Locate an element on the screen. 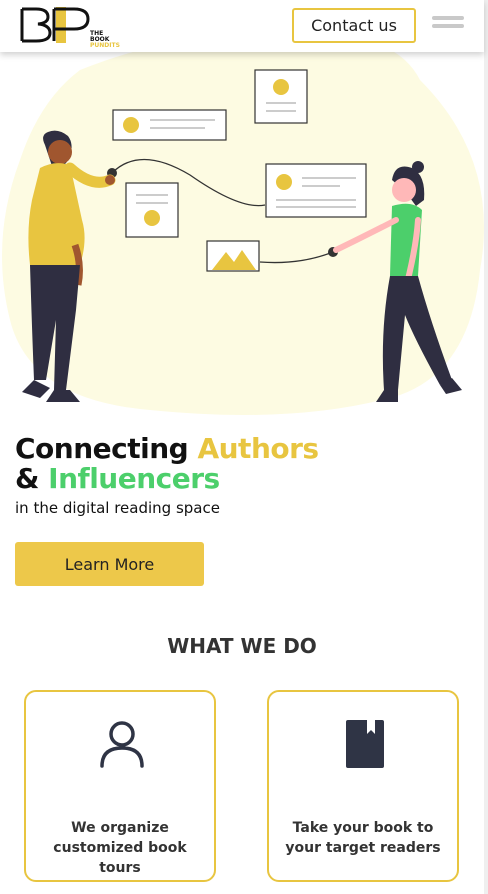  service-card-target-readers: Take your book to your target readers is located at coordinates (363, 786).